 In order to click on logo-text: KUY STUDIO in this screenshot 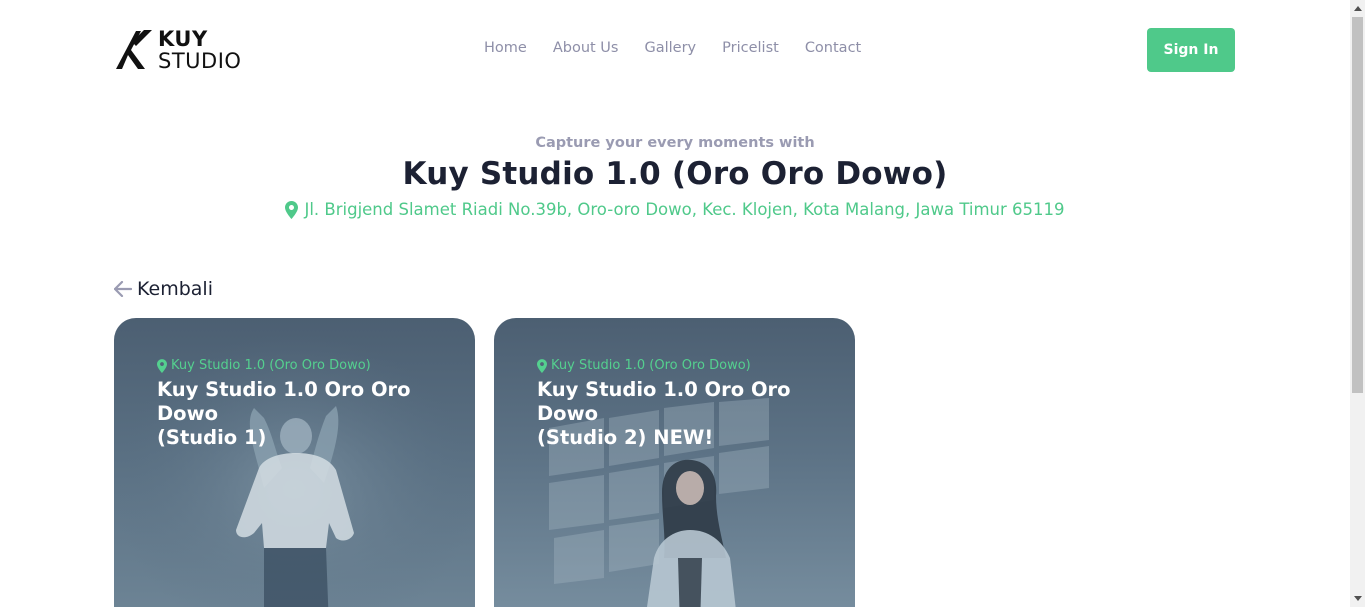, I will do `click(199, 50)`.